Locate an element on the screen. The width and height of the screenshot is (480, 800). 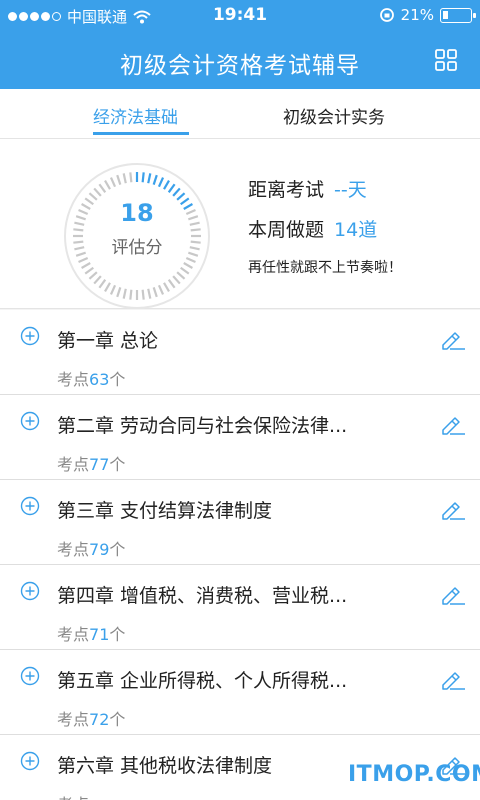
chapter-title: 第一章 总论 is located at coordinates (108, 341).